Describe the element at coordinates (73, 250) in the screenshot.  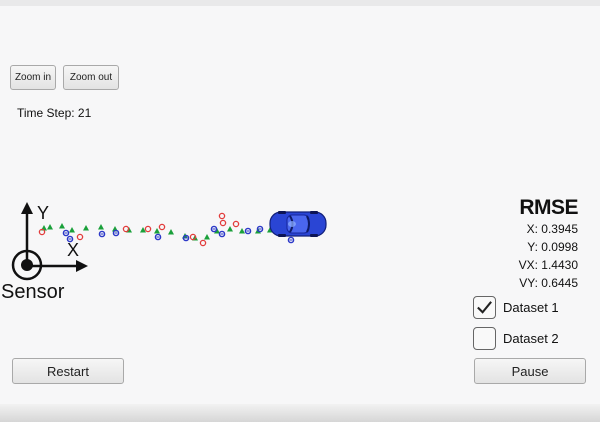
I see `x-axis-label: X` at that location.